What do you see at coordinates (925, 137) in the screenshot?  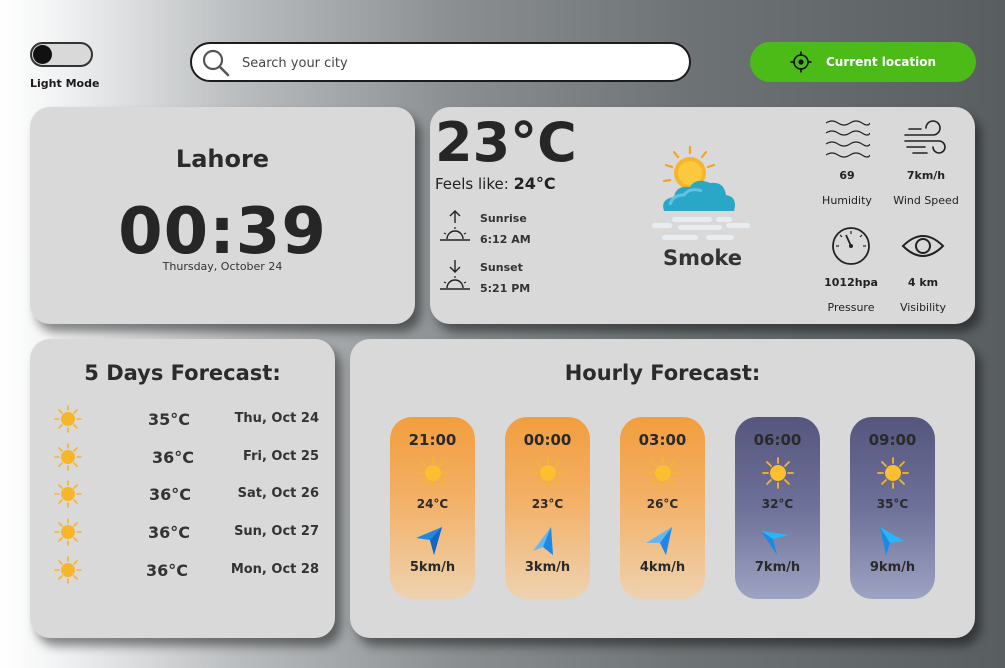 I see `wind-icon` at bounding box center [925, 137].